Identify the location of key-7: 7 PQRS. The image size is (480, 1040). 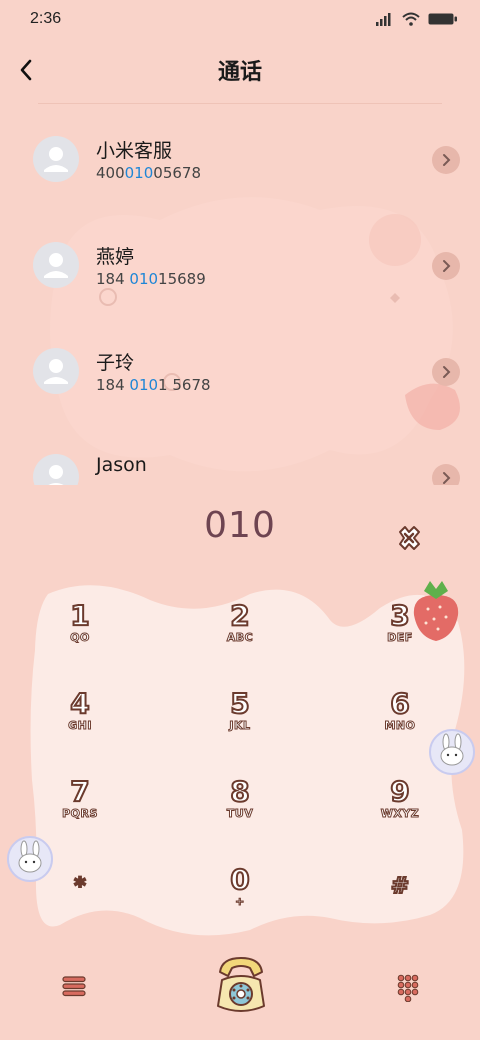
(80, 798).